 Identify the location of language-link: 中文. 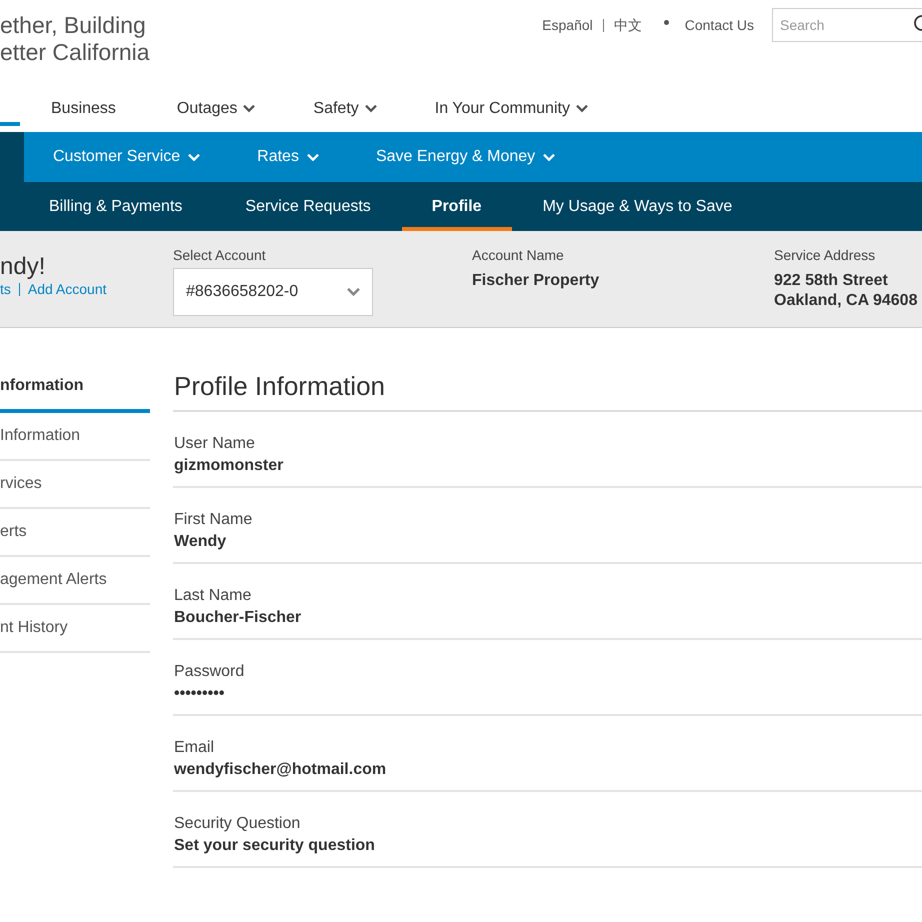
(628, 26).